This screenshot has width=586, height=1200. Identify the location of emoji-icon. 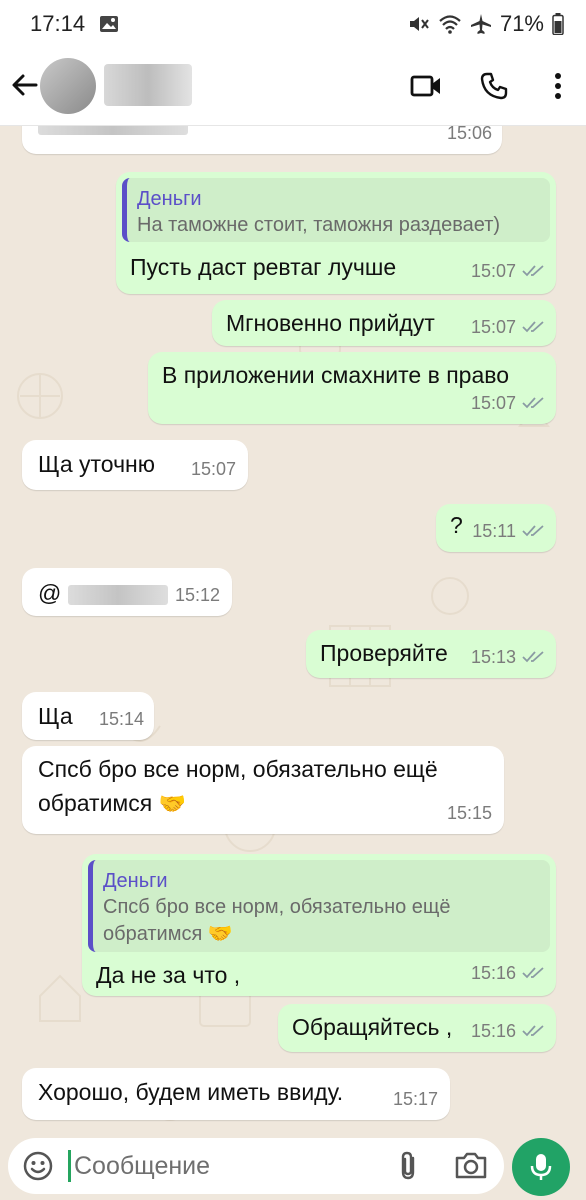
(38, 1166).